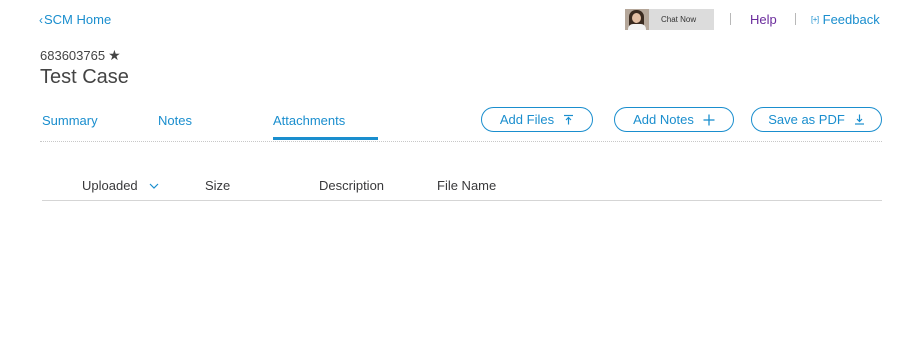  Describe the element at coordinates (78, 19) in the screenshot. I see `scm-home-label: SCM Home` at that location.